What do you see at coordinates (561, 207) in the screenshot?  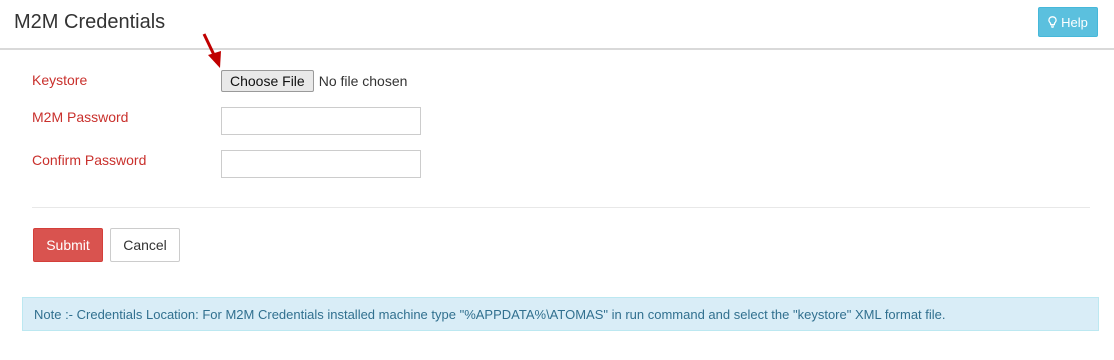 I see `form-divider` at bounding box center [561, 207].